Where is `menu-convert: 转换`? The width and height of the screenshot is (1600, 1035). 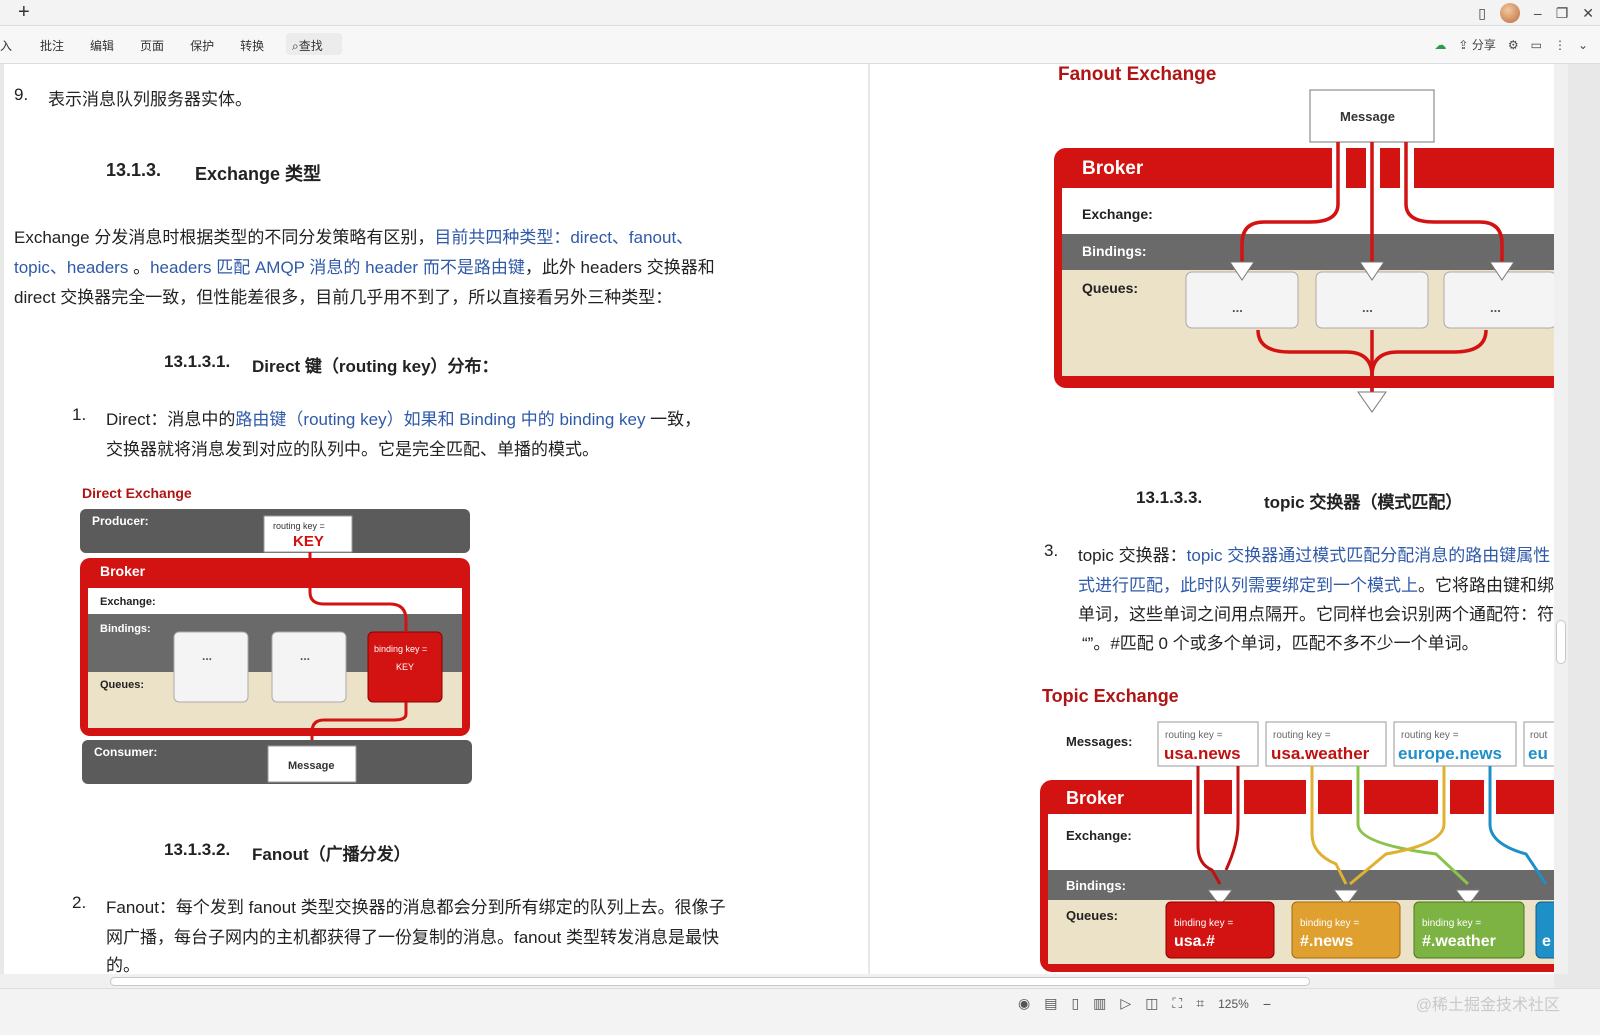
menu-convert: 转换 is located at coordinates (252, 45).